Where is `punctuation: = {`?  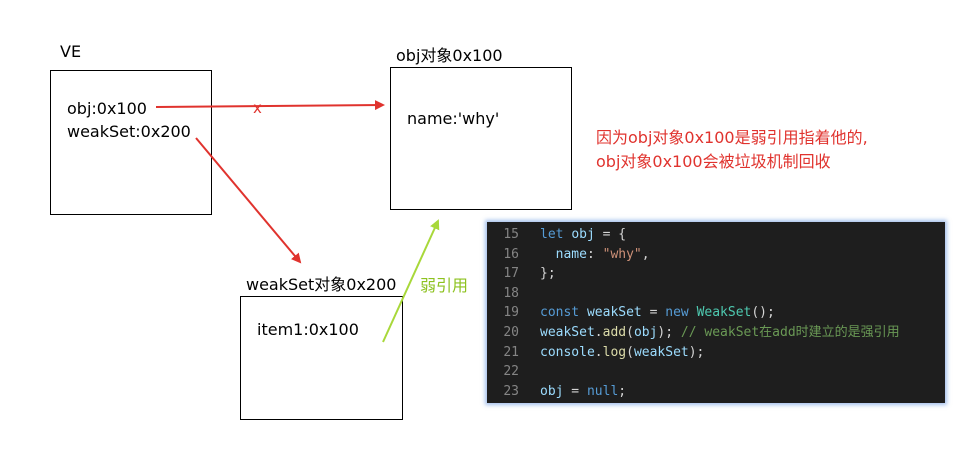
punctuation: = { is located at coordinates (610, 234).